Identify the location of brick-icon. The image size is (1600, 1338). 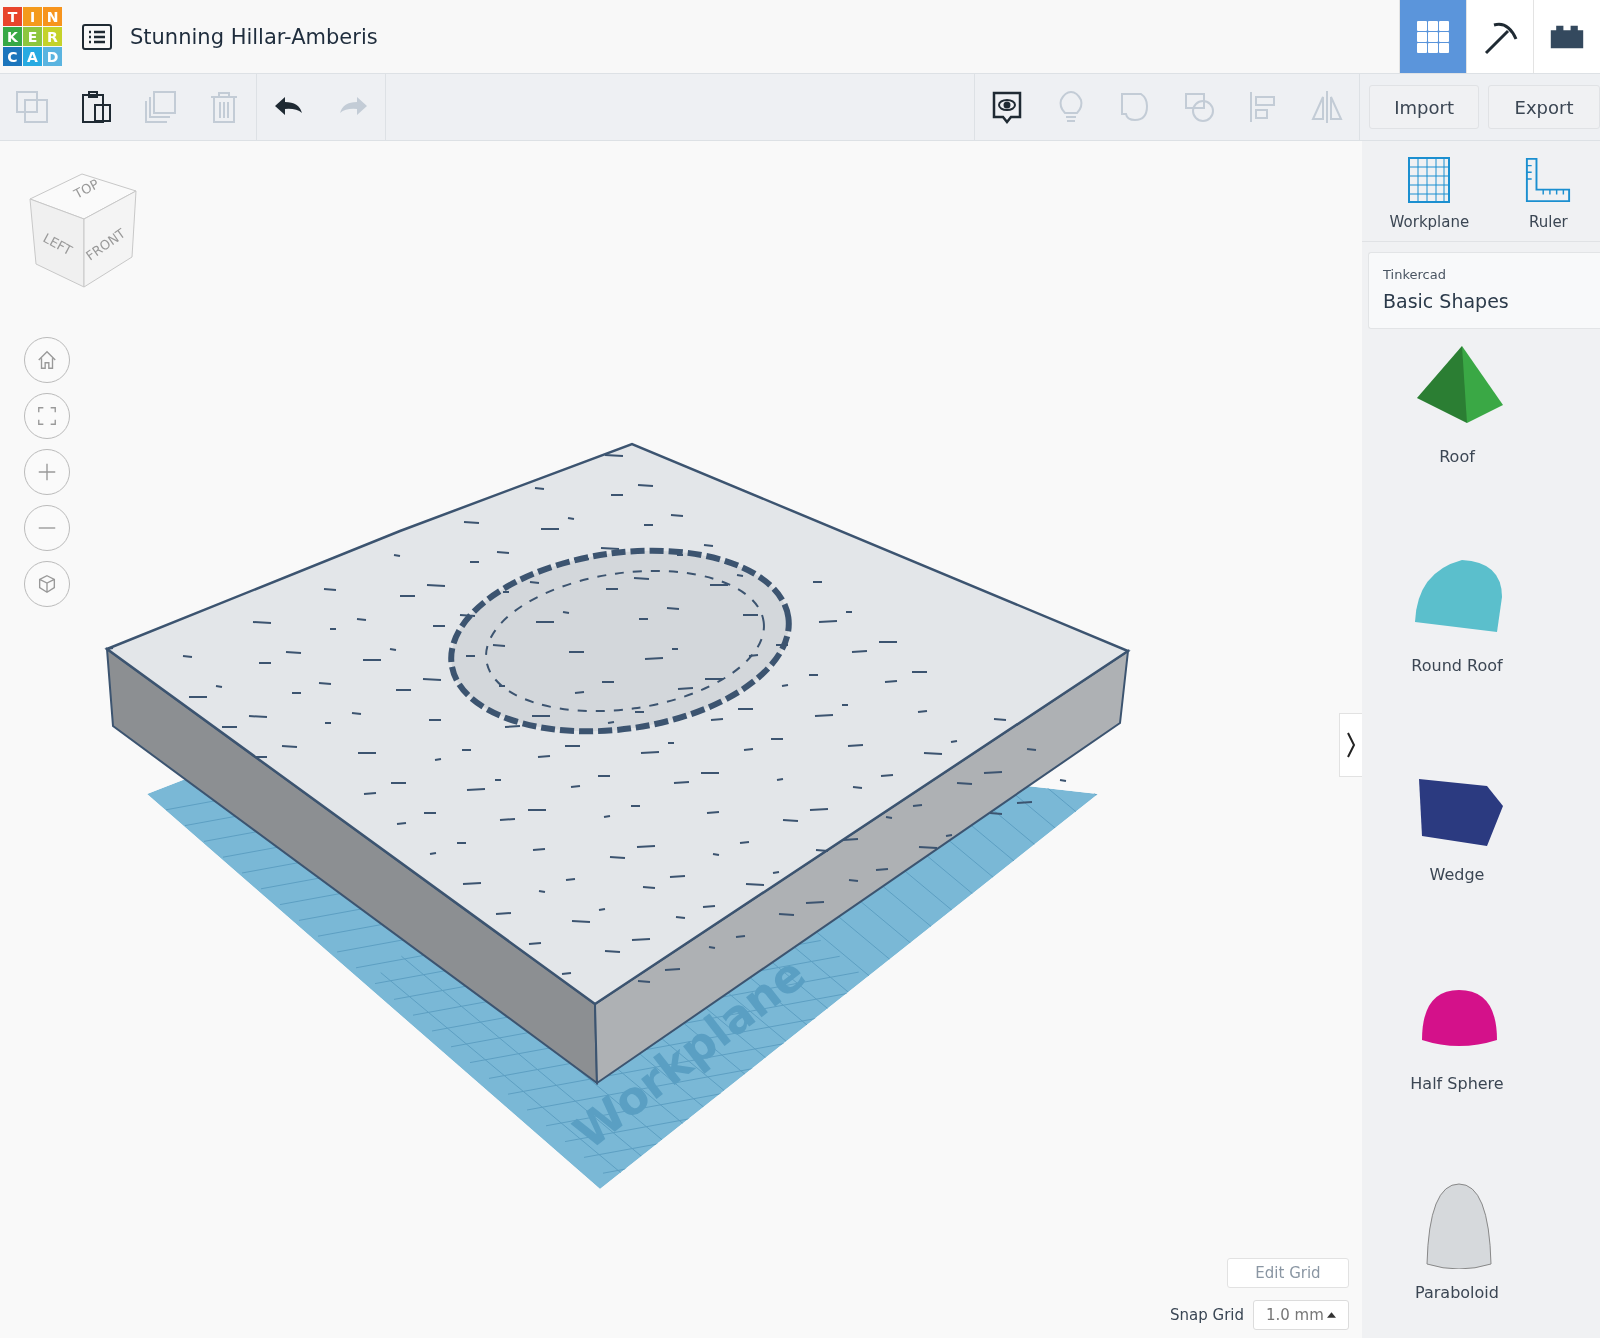
(1567, 36).